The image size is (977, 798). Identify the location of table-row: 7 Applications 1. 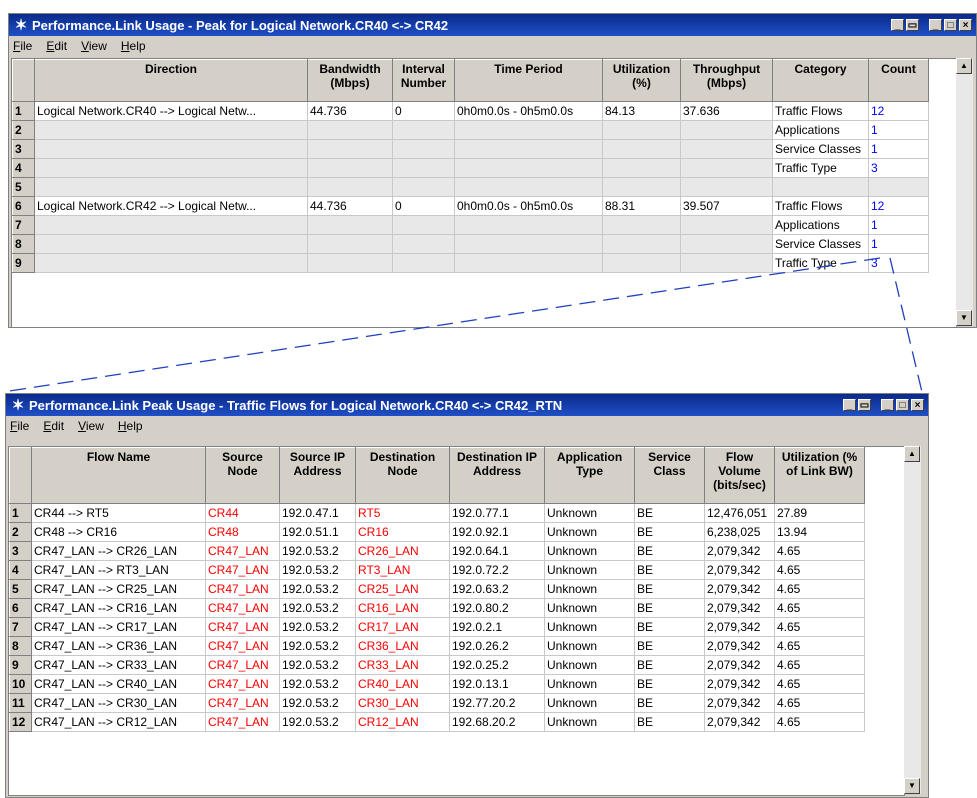
(470, 225).